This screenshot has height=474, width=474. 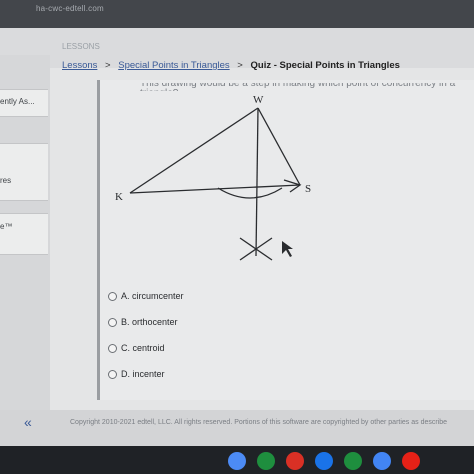 I want to click on gmail-icon, so click(x=295, y=461).